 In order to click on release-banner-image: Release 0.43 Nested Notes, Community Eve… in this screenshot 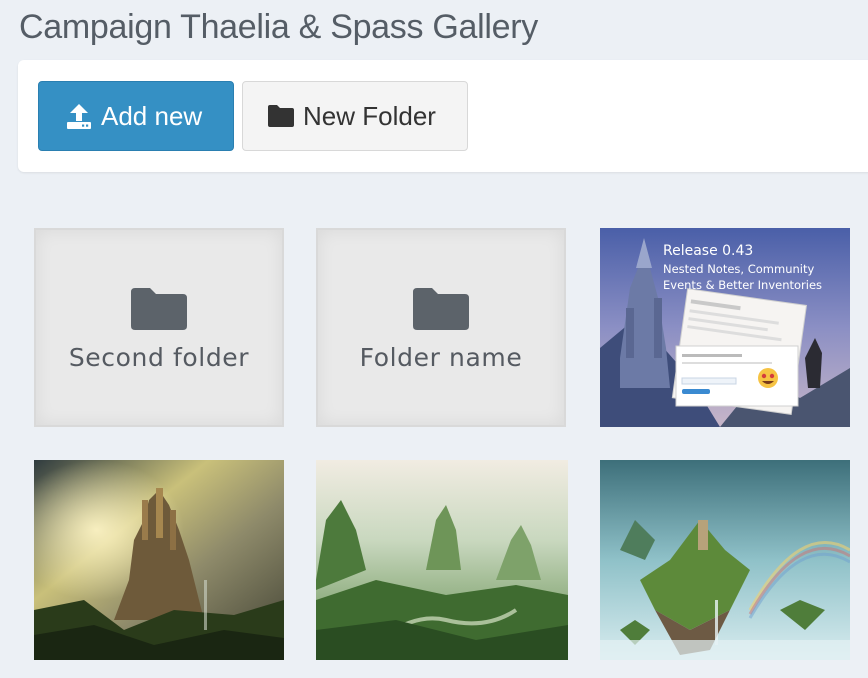, I will do `click(725, 327)`.